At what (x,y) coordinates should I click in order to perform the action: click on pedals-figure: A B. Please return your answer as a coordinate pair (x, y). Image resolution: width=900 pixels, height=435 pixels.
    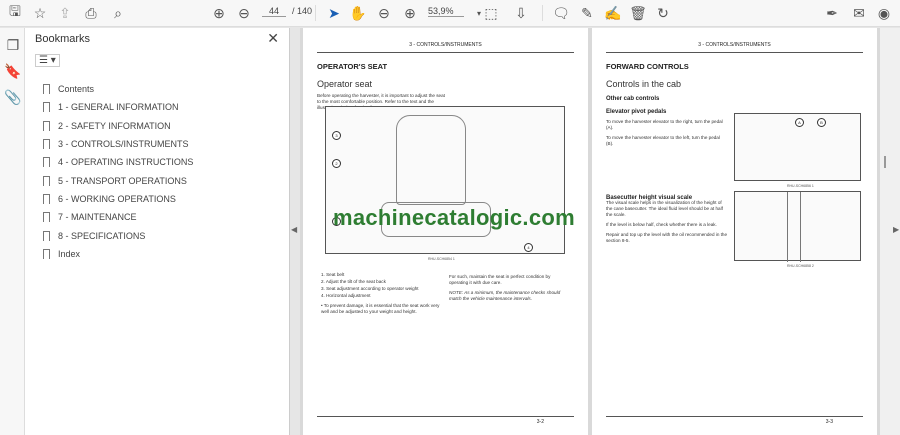
    Looking at the image, I should click on (797, 147).